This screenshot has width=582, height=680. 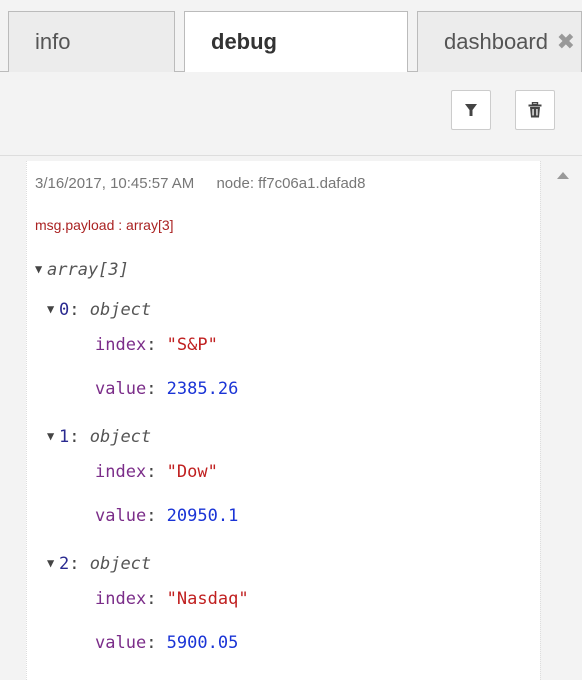 I want to click on tab-debug: debug, so click(x=296, y=42).